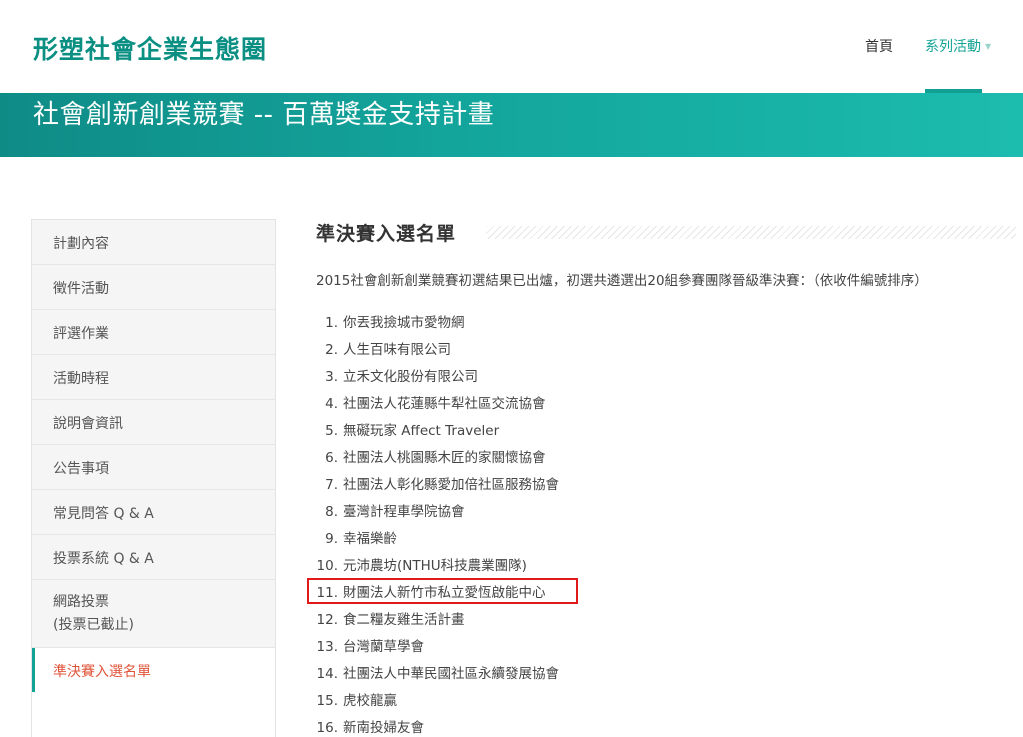 The width and height of the screenshot is (1023, 737). What do you see at coordinates (327, 566) in the screenshot?
I see `list-item-number: 10.` at bounding box center [327, 566].